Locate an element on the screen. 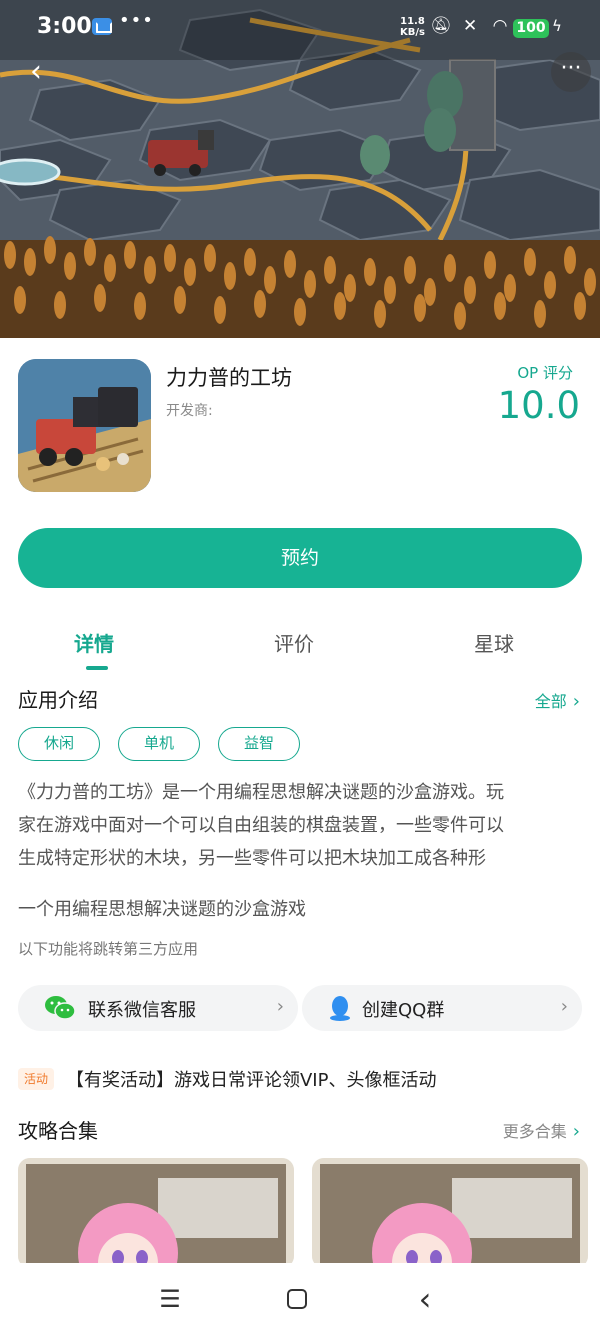  third-party-note: 以下功能将跳转第三方应用 is located at coordinates (108, 949).